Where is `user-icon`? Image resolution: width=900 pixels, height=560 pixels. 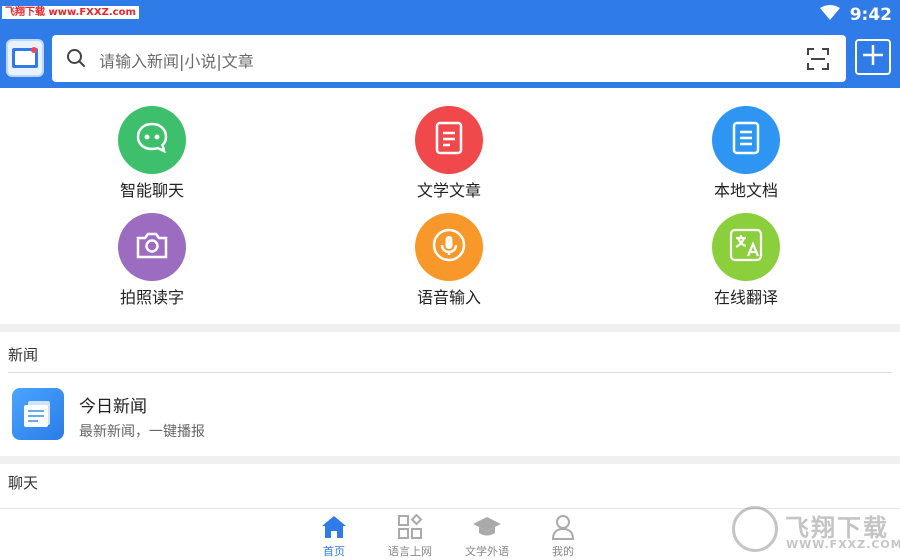
user-icon is located at coordinates (563, 527).